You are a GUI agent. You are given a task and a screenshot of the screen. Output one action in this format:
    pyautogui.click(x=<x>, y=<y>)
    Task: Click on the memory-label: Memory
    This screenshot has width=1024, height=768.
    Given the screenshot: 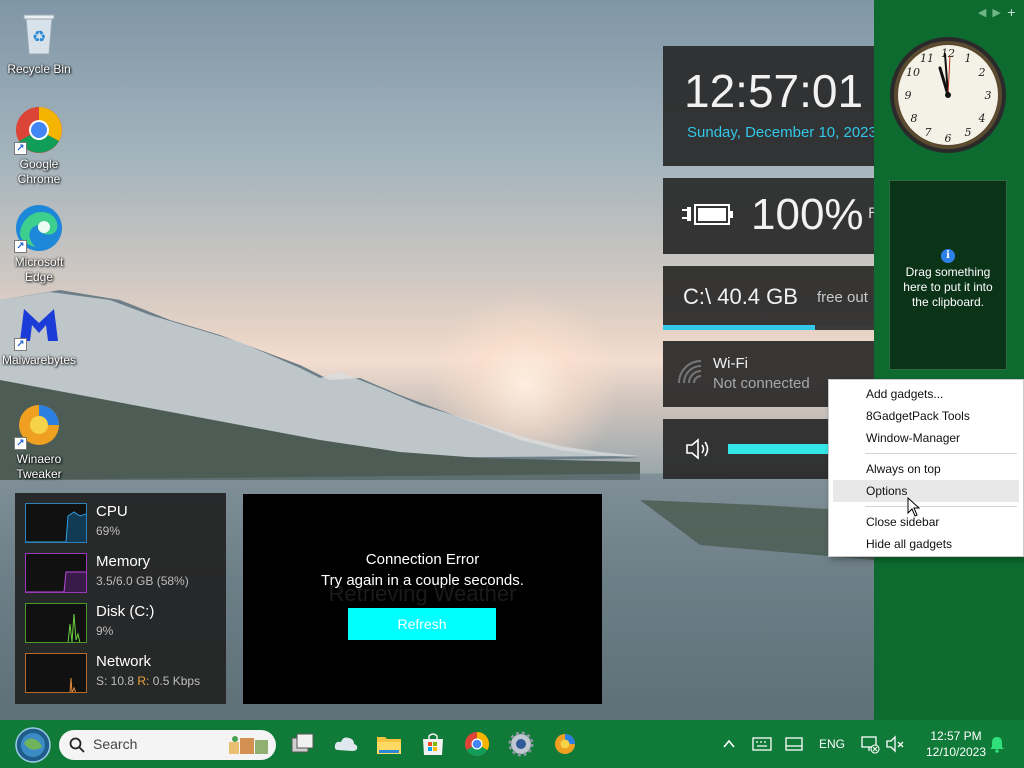 What is the action you would take?
    pyautogui.click(x=123, y=561)
    